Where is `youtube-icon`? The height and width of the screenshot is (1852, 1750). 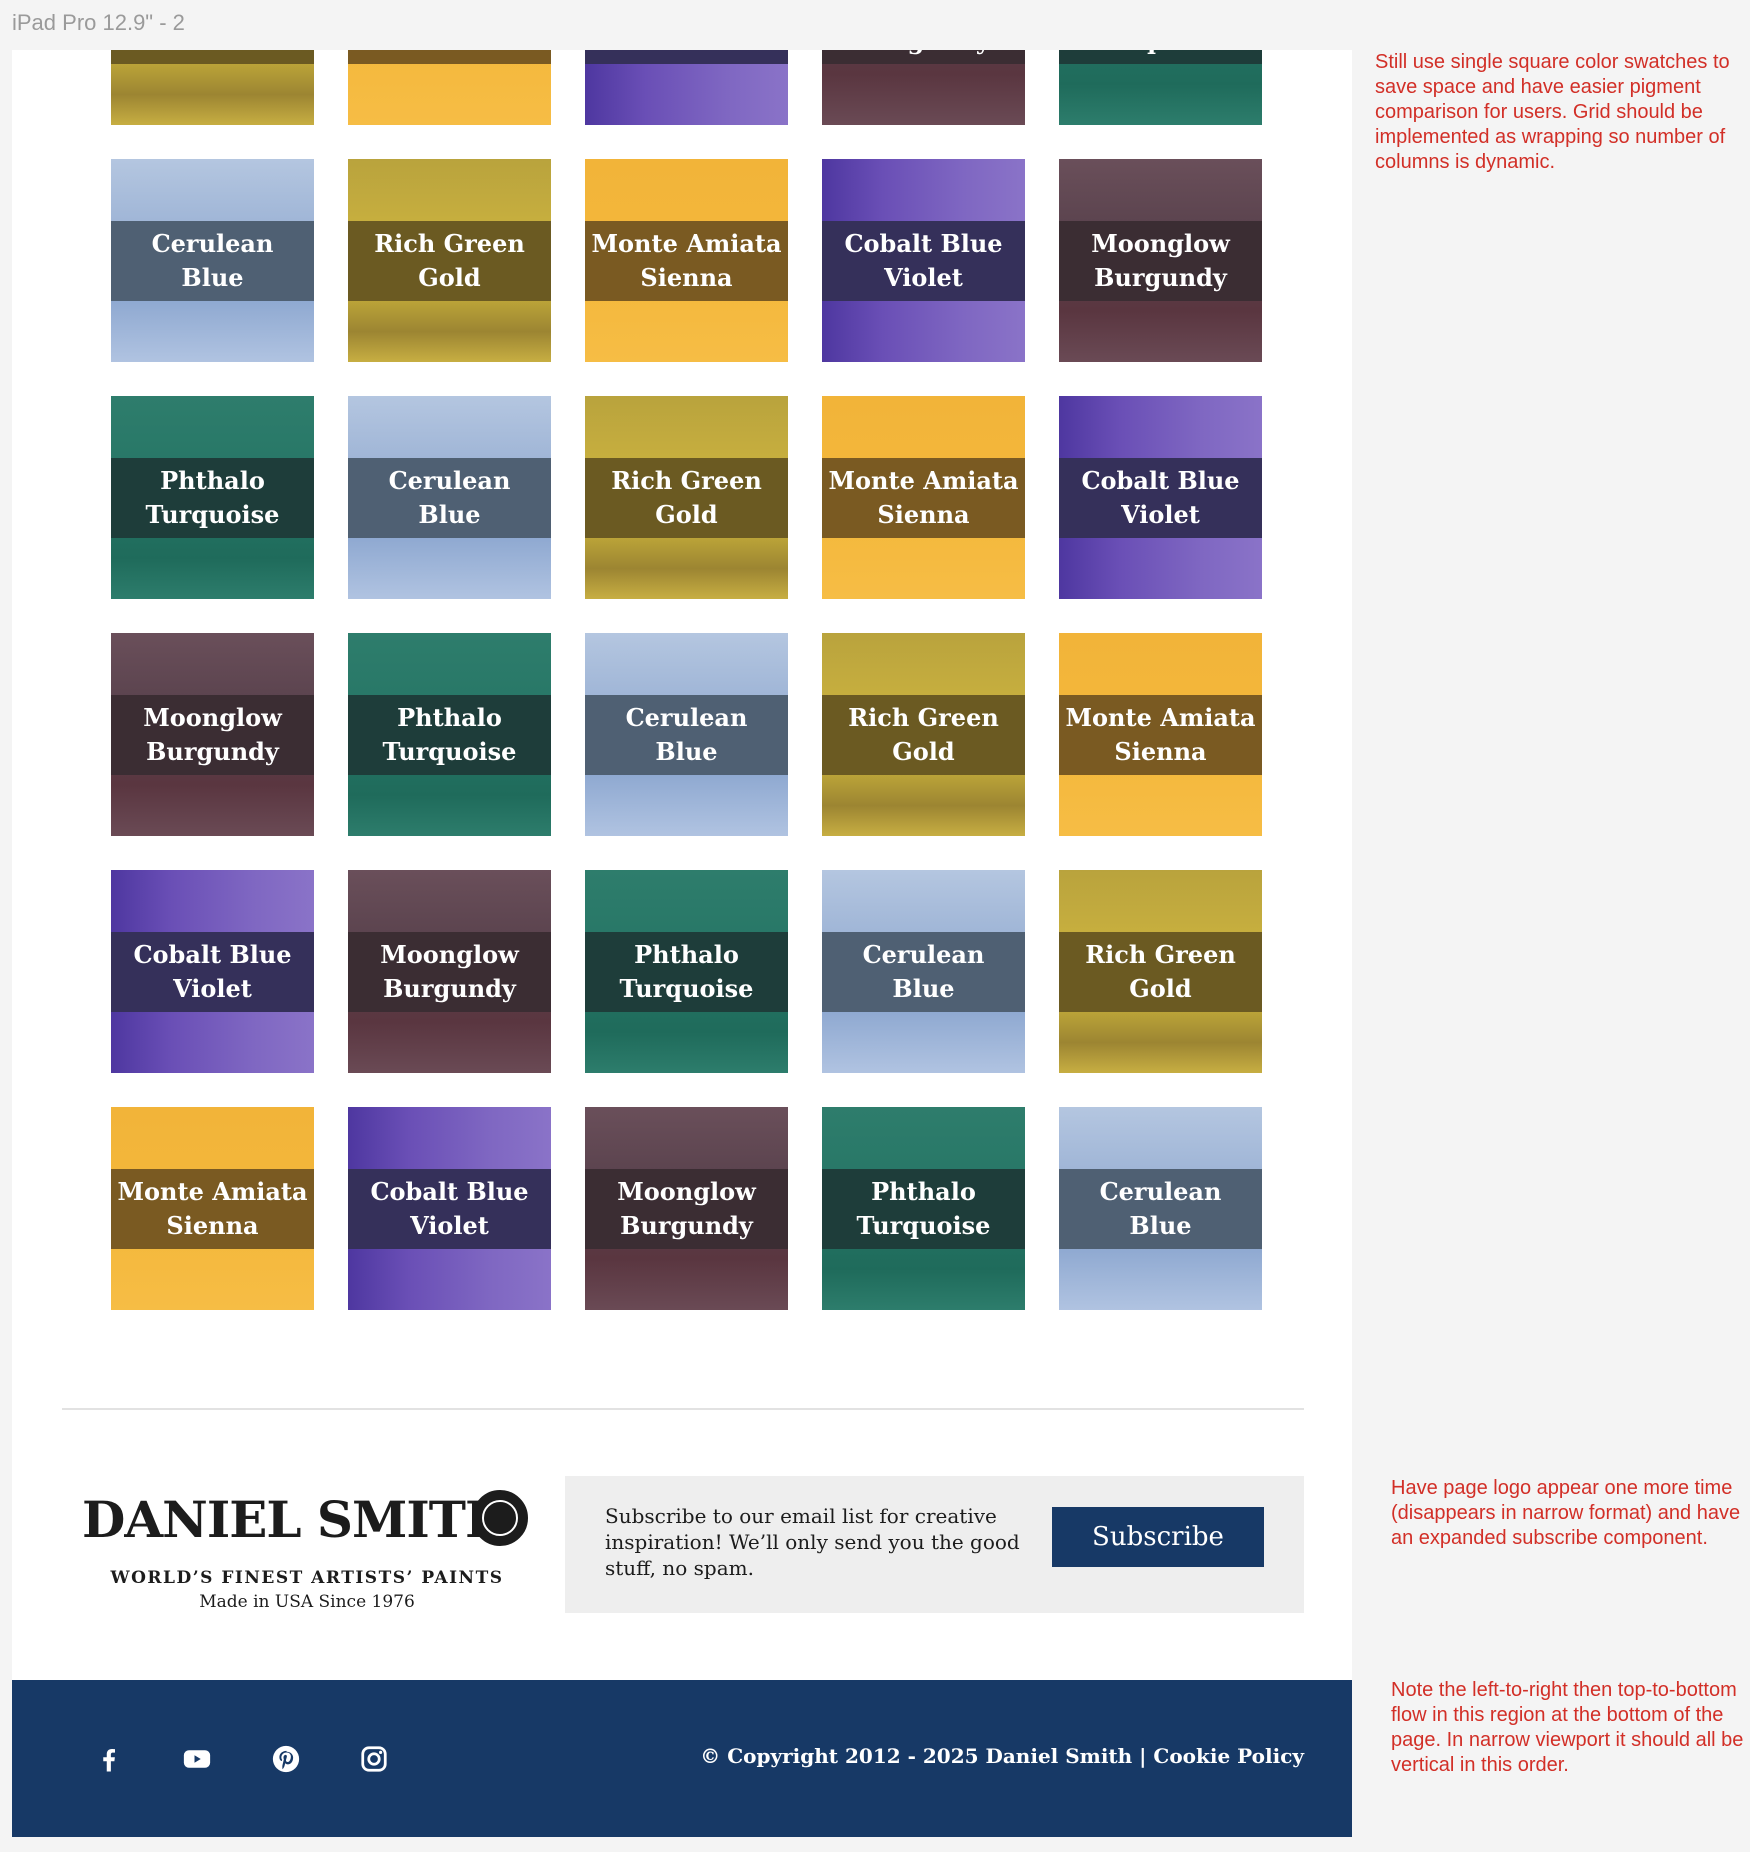
youtube-icon is located at coordinates (197, 1759).